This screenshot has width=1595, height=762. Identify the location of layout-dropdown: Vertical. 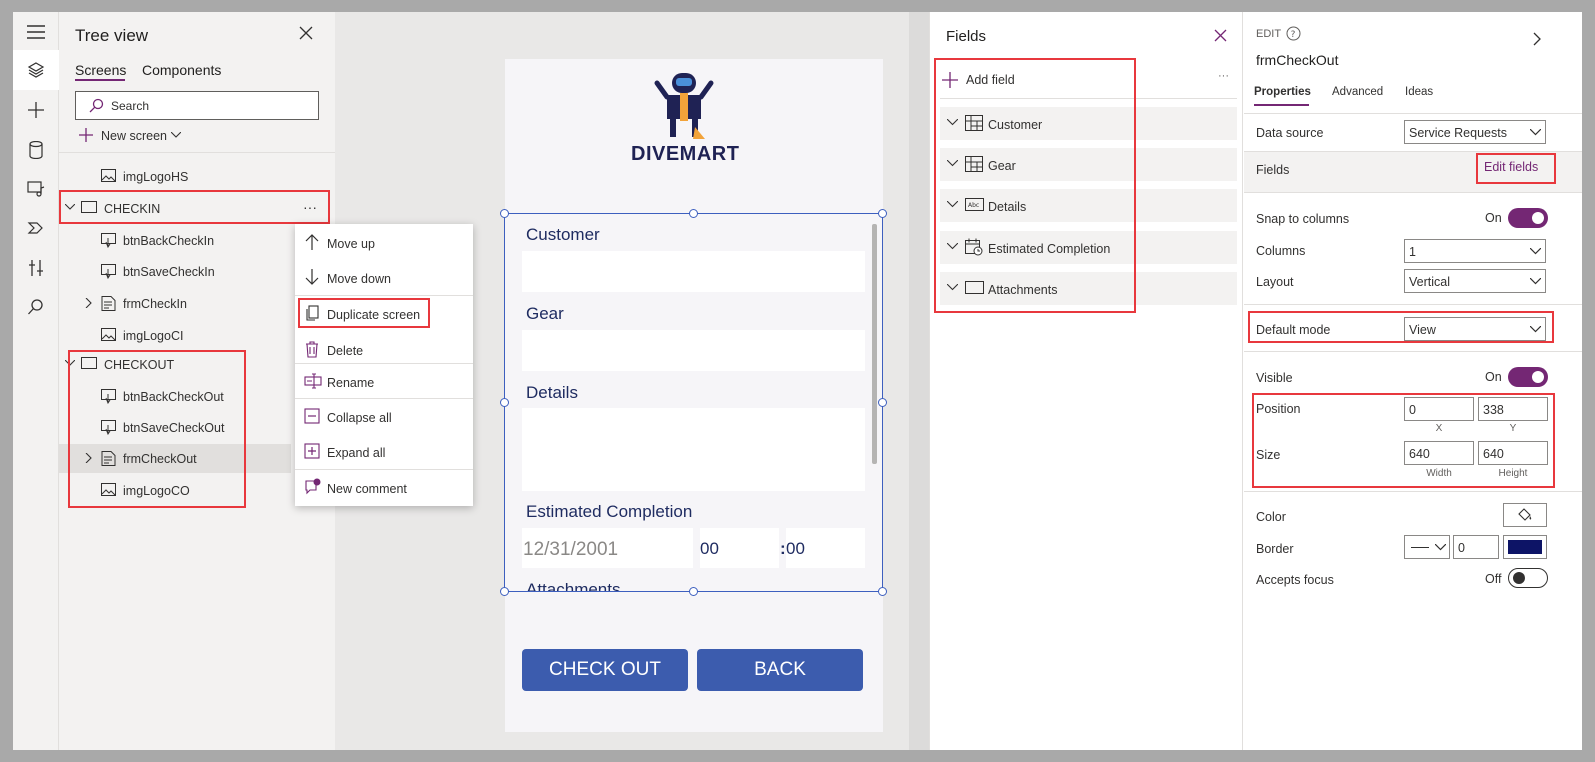
(1475, 281).